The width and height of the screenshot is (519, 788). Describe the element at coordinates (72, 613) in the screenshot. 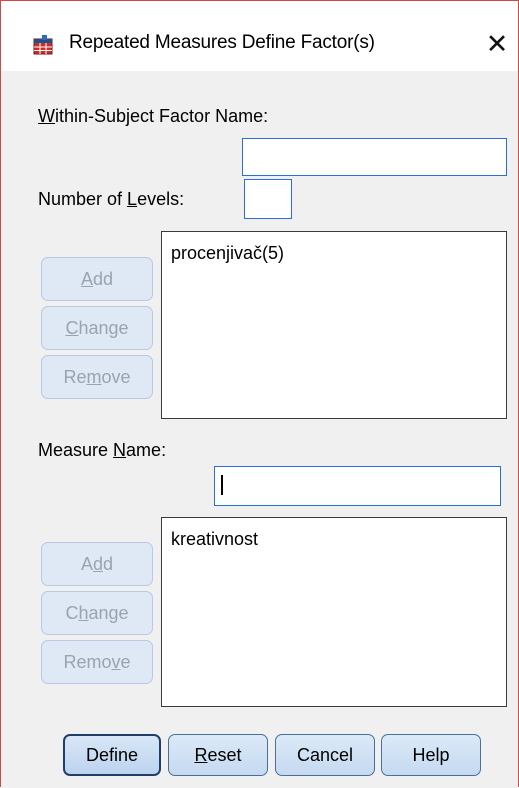

I see `measure-change-a: C` at that location.